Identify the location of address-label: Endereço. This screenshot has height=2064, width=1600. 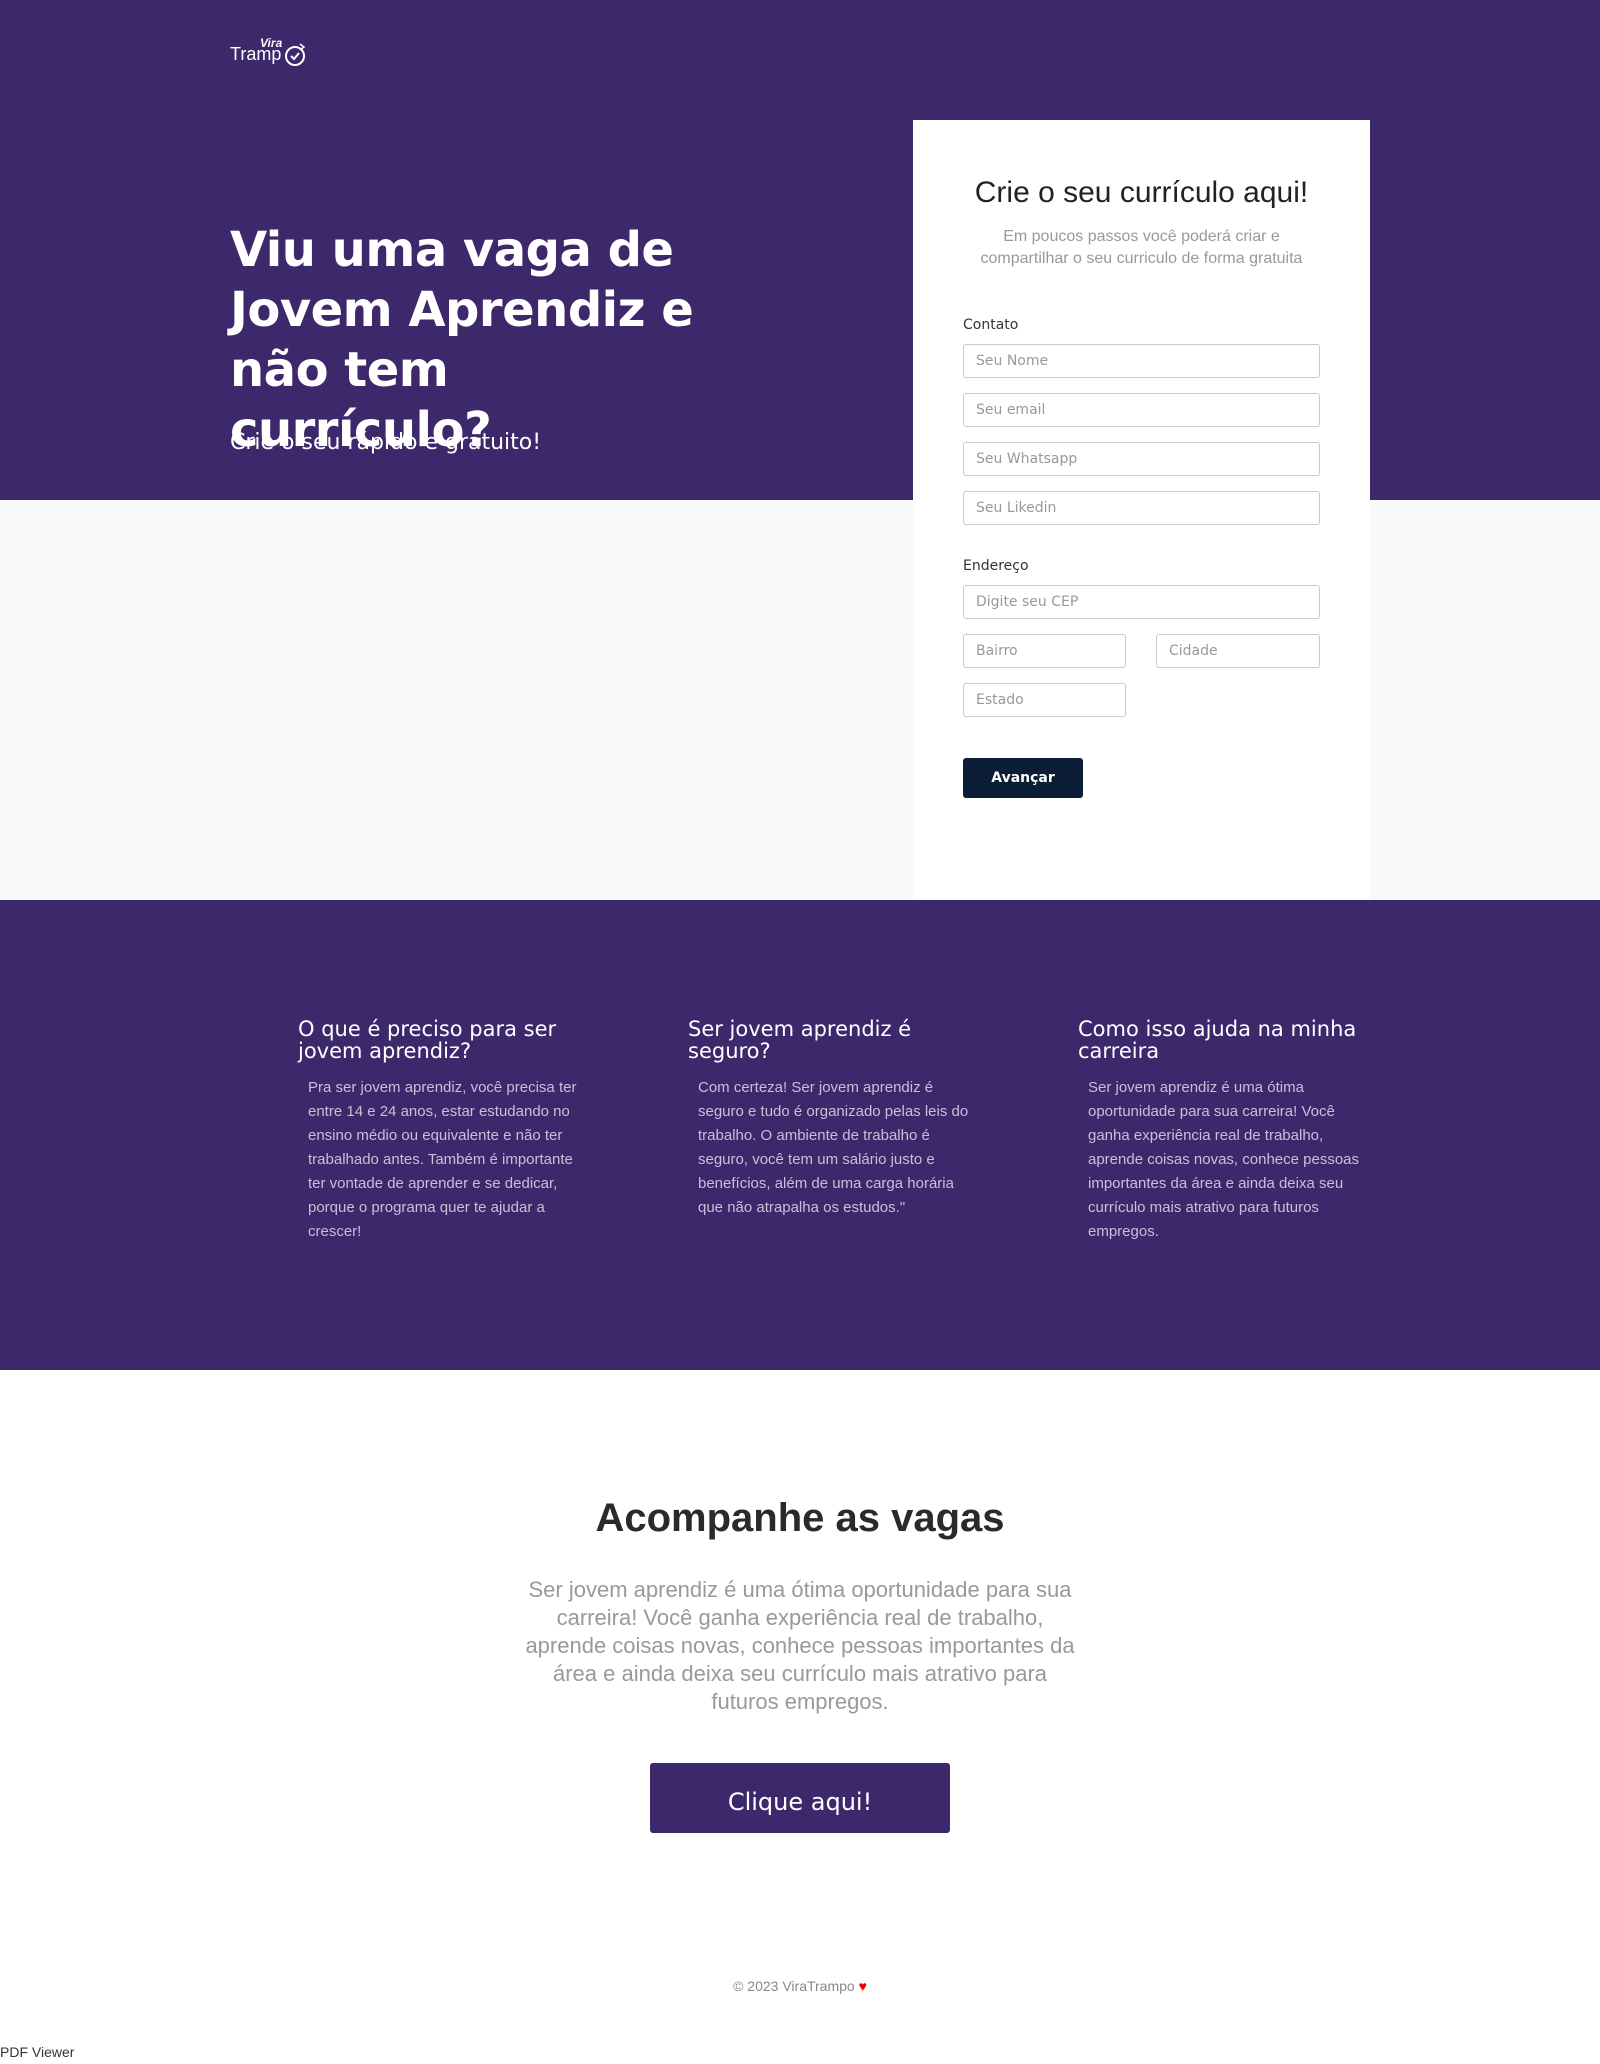
(996, 566).